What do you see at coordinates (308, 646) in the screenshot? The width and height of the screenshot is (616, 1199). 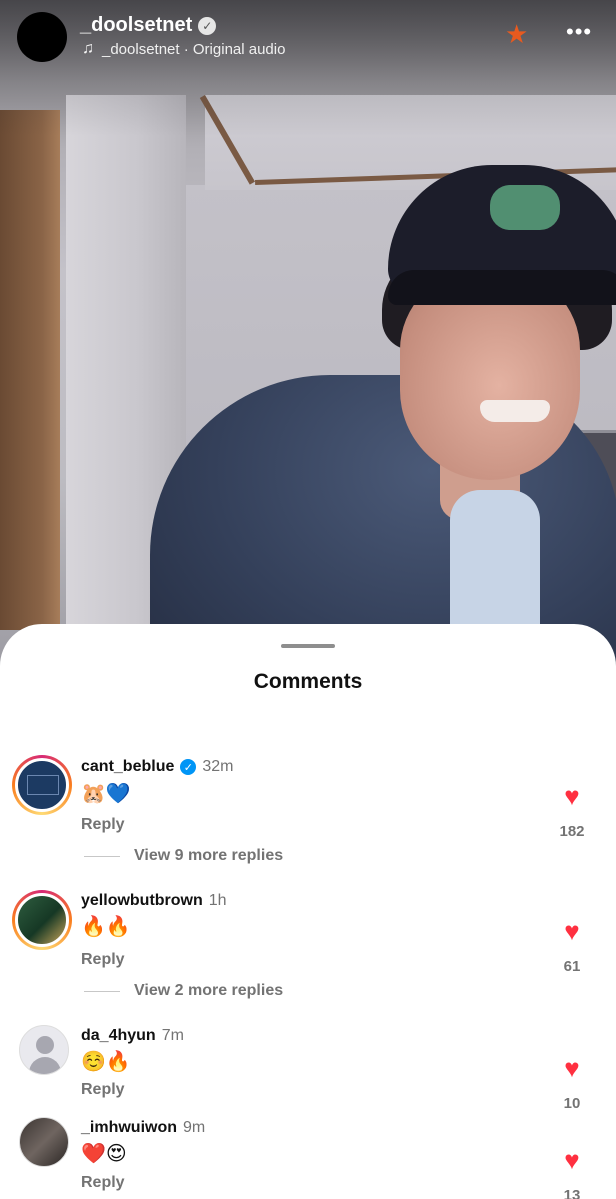 I see `drag-handle` at bounding box center [308, 646].